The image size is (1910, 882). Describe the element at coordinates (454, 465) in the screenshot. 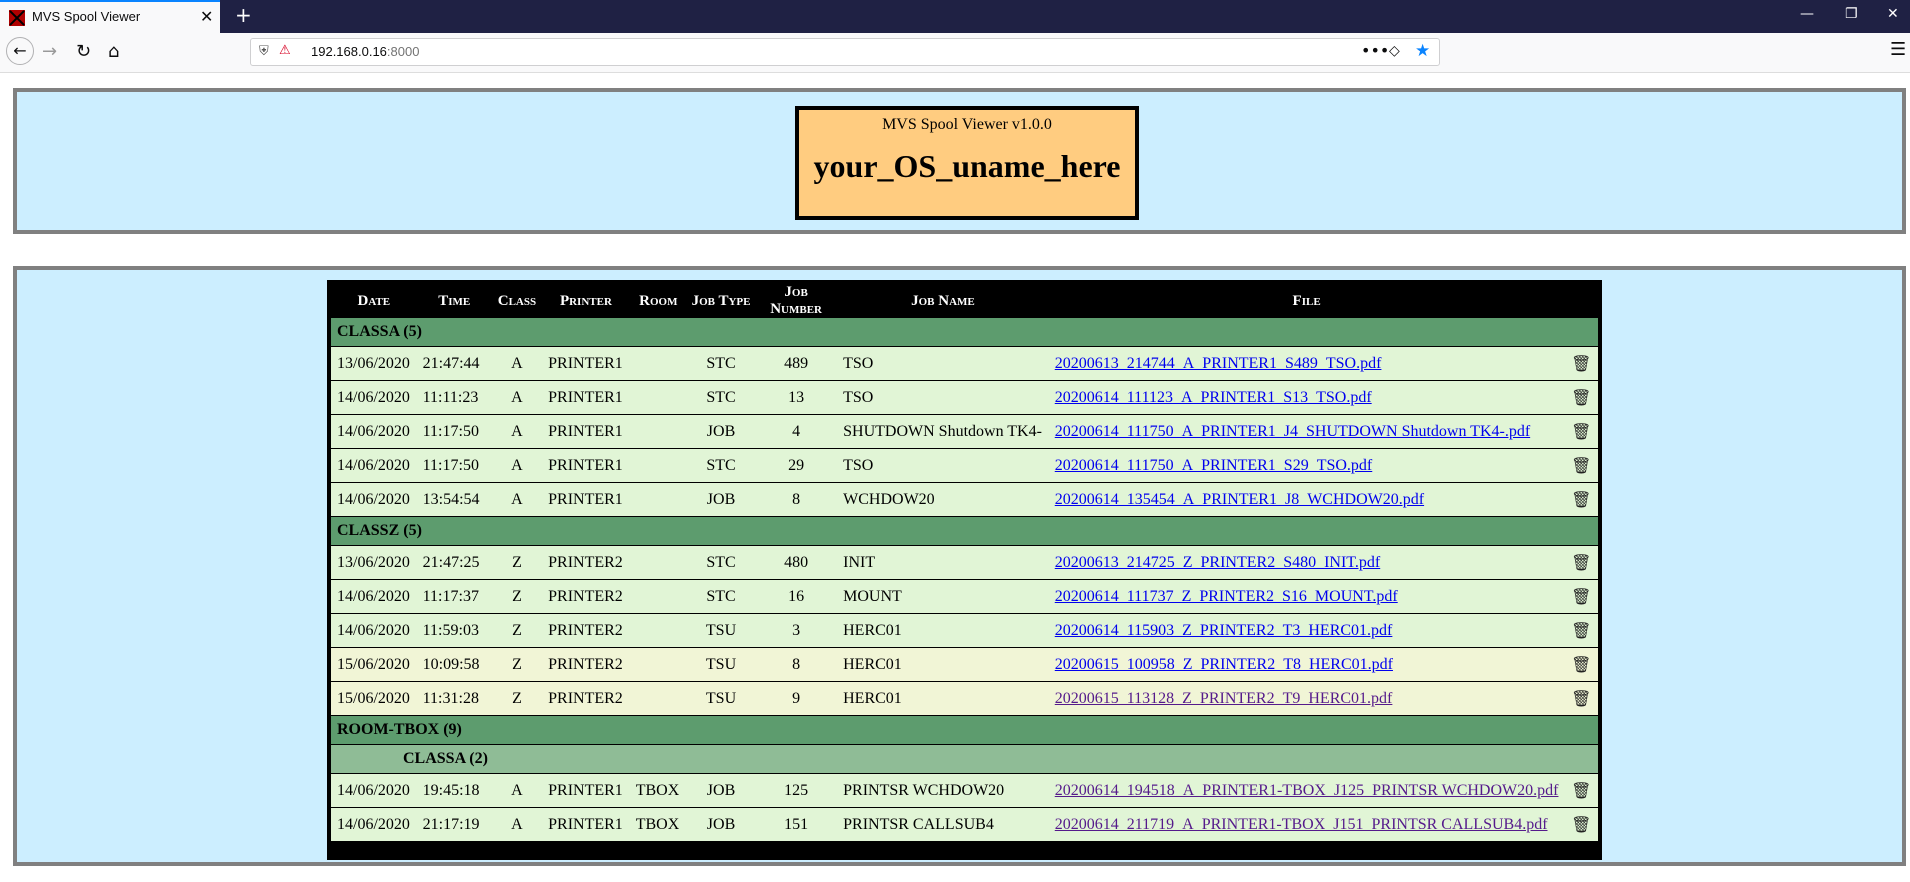

I see `cell-time: 11:17:50` at that location.